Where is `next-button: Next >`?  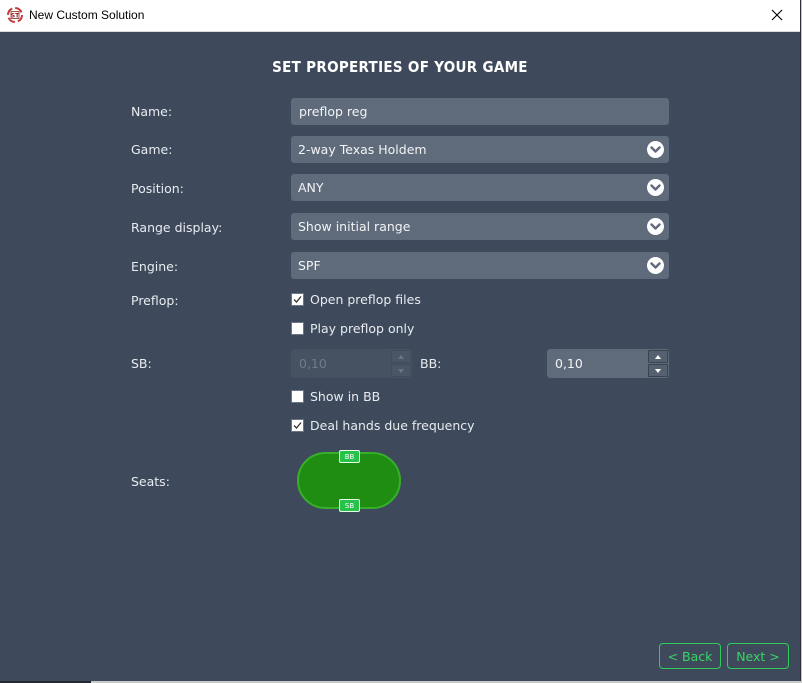
next-button: Next > is located at coordinates (758, 656).